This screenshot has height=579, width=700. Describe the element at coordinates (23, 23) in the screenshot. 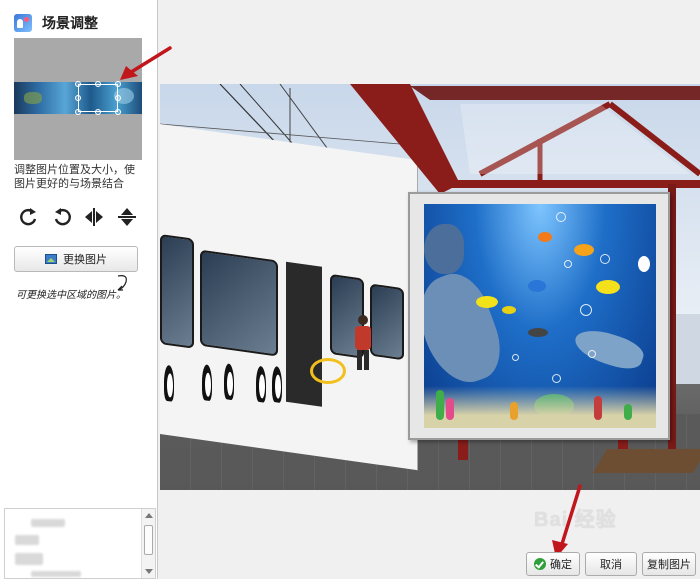

I see `scene-app-icon` at that location.